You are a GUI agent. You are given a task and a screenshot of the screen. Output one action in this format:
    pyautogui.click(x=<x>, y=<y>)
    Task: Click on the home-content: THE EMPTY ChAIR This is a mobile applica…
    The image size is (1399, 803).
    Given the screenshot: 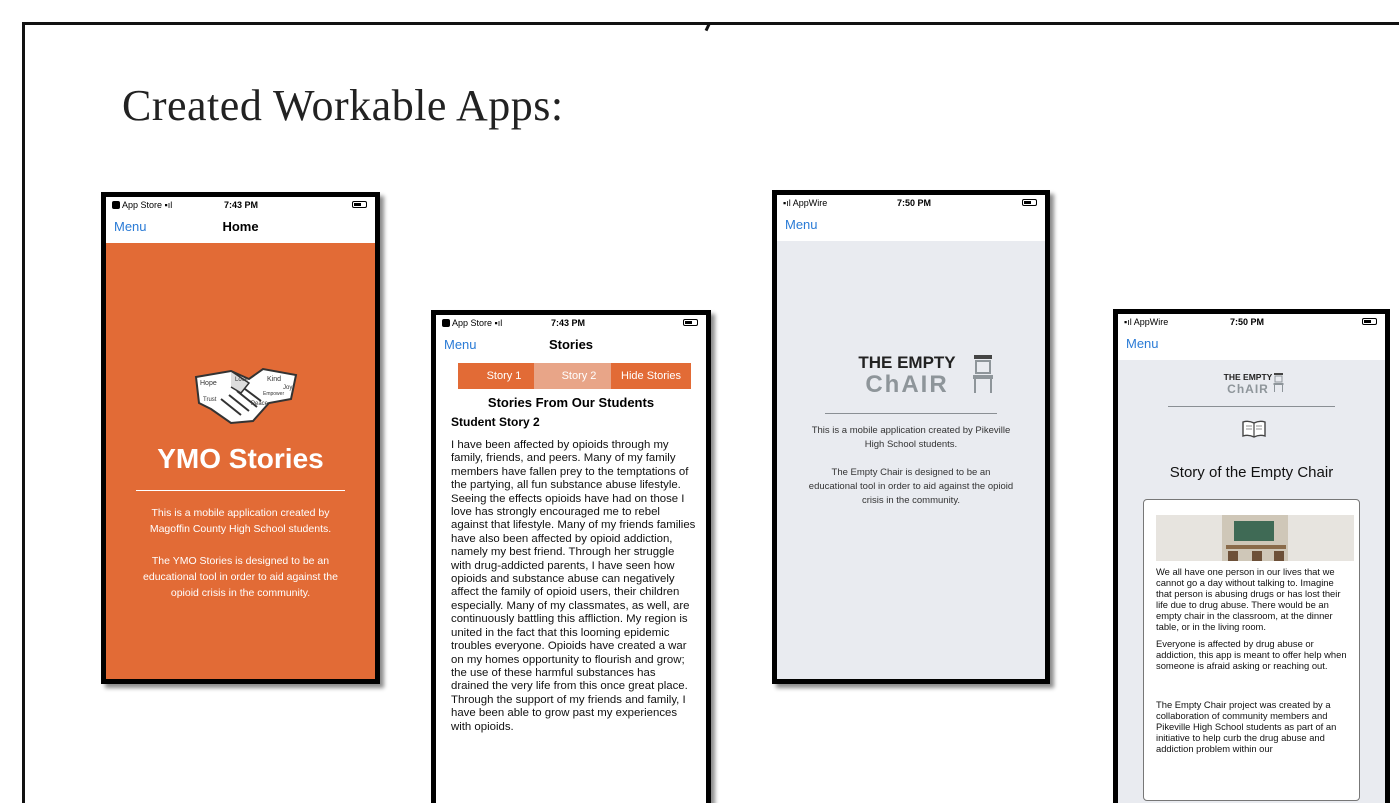 What is the action you would take?
    pyautogui.click(x=911, y=460)
    